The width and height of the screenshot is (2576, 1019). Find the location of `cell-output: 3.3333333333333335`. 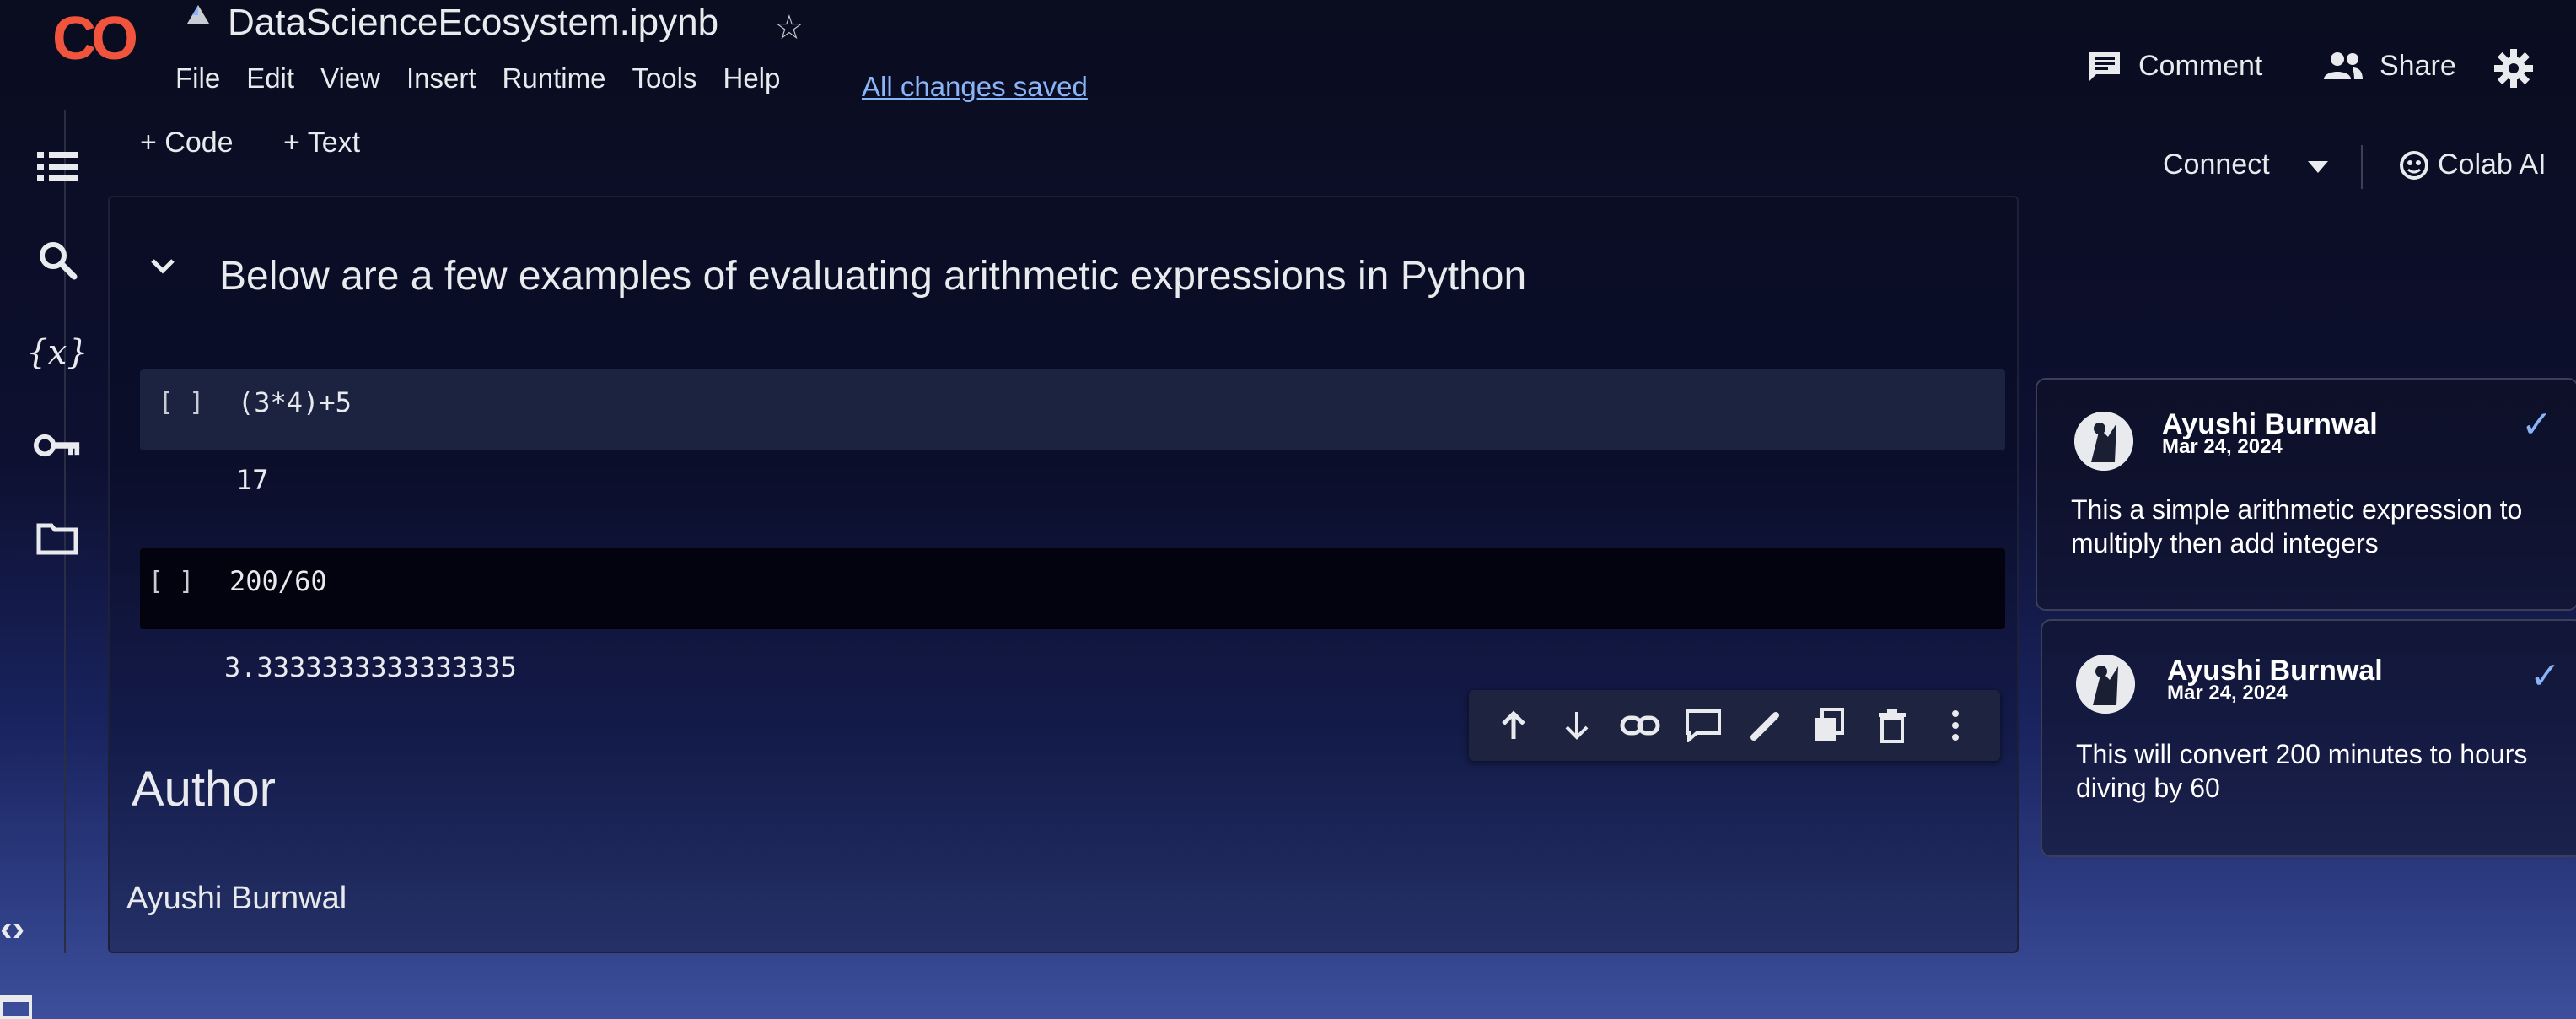

cell-output: 3.3333333333333335 is located at coordinates (370, 667).